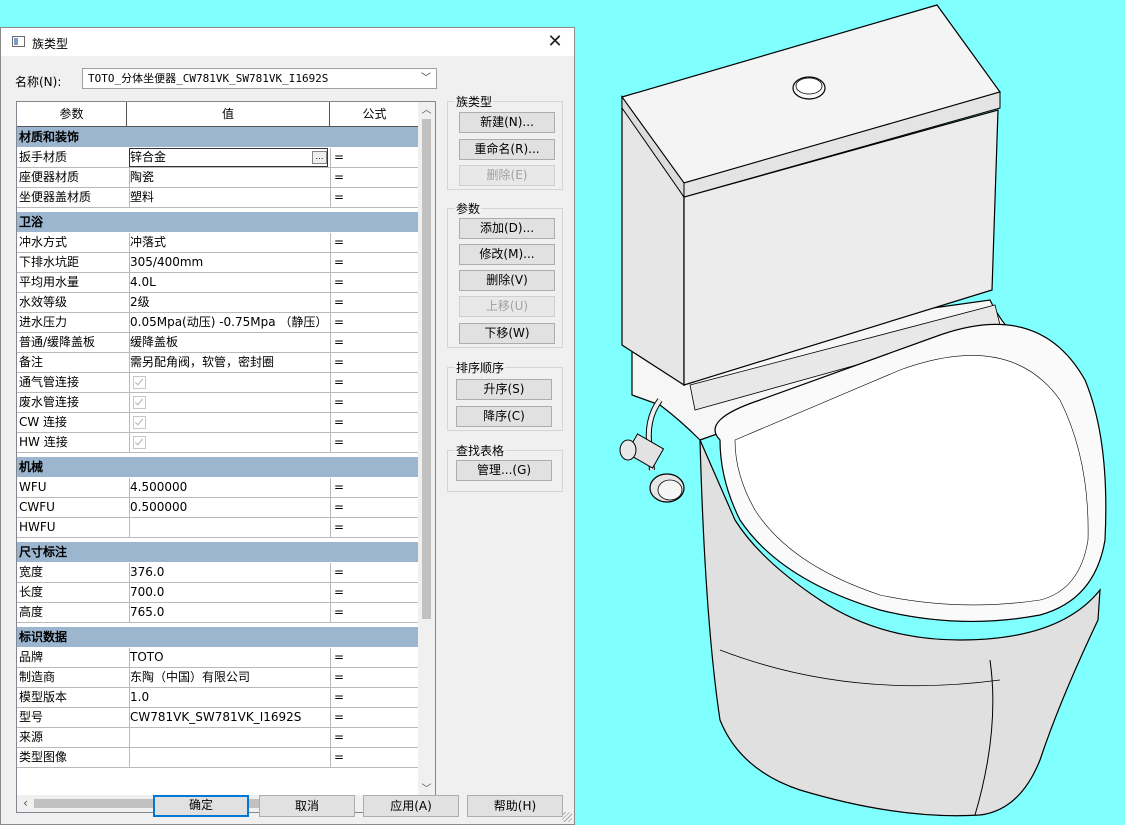 The width and height of the screenshot is (1125, 825). I want to click on resize-grip-icon, so click(567, 817).